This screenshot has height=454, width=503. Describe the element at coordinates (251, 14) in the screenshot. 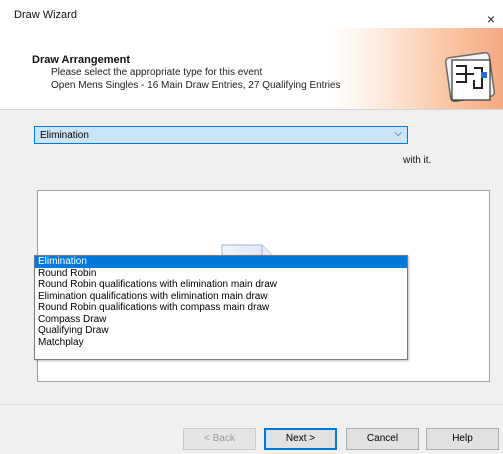

I see `title-bar: Draw Wizard ×` at that location.